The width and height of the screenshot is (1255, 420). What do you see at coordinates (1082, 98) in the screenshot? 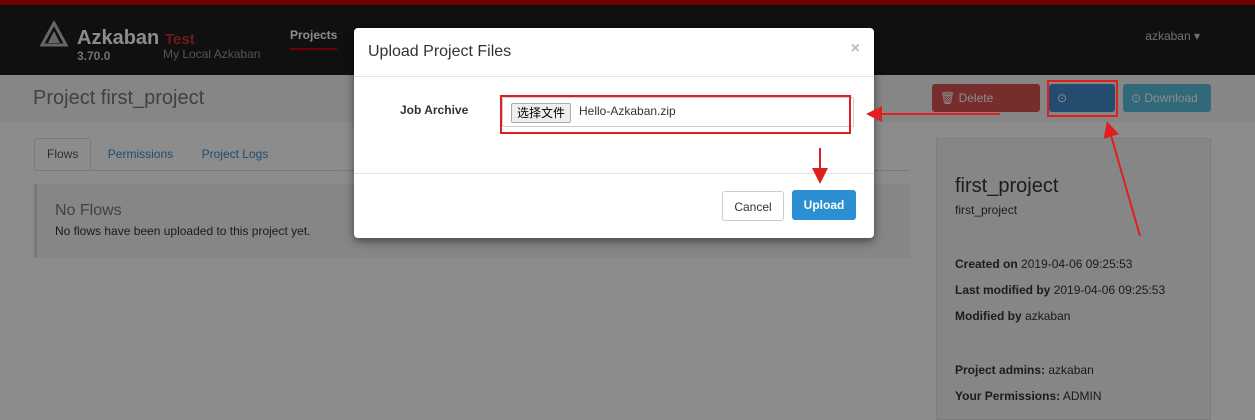
I see `annotation-upload-box` at bounding box center [1082, 98].